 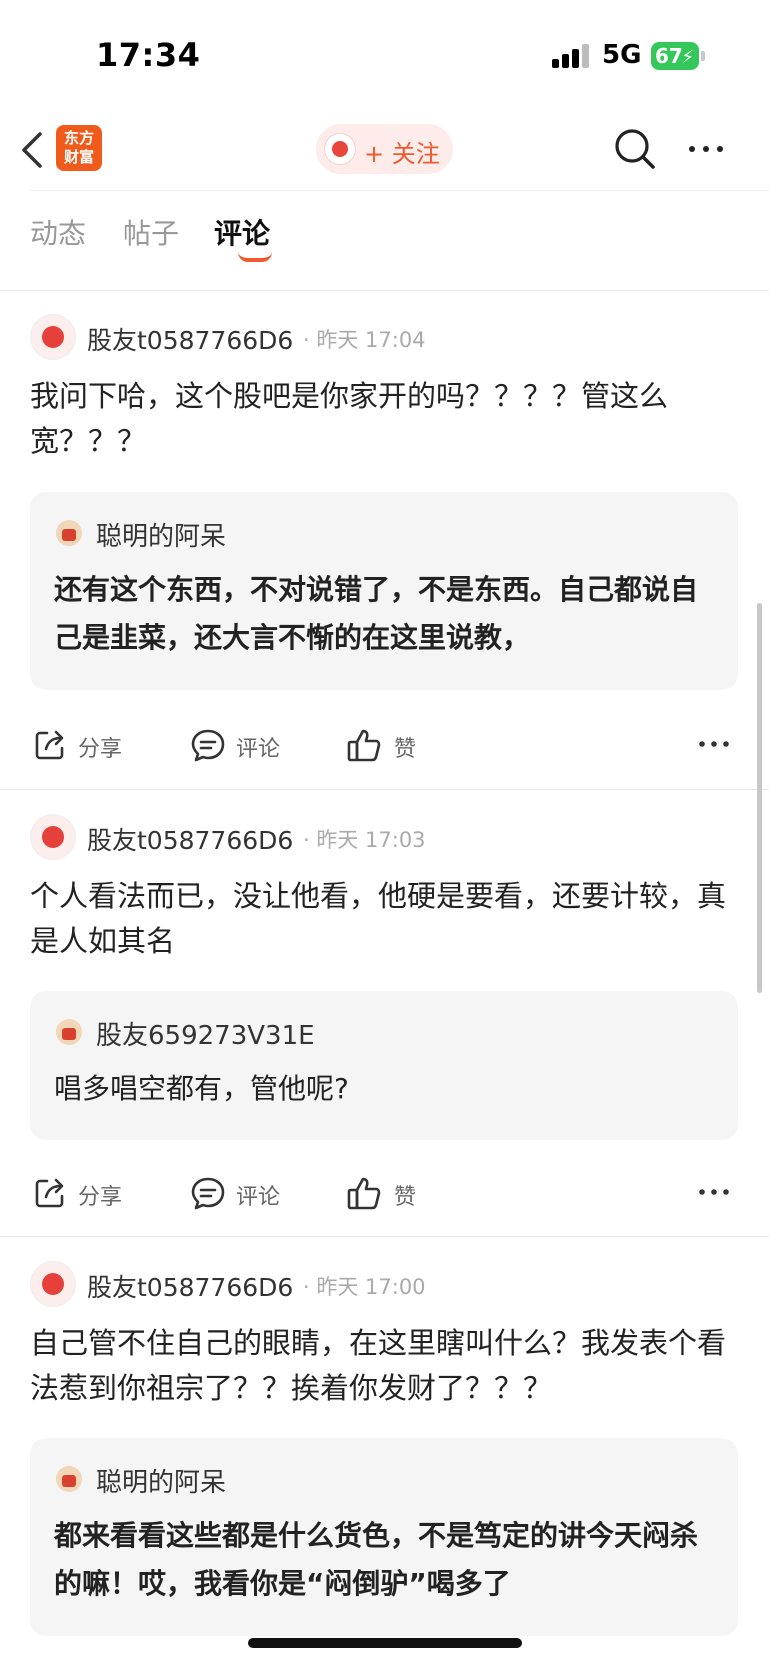 I want to click on nav-bar: 东方 财富 + 关注, so click(x=384, y=150).